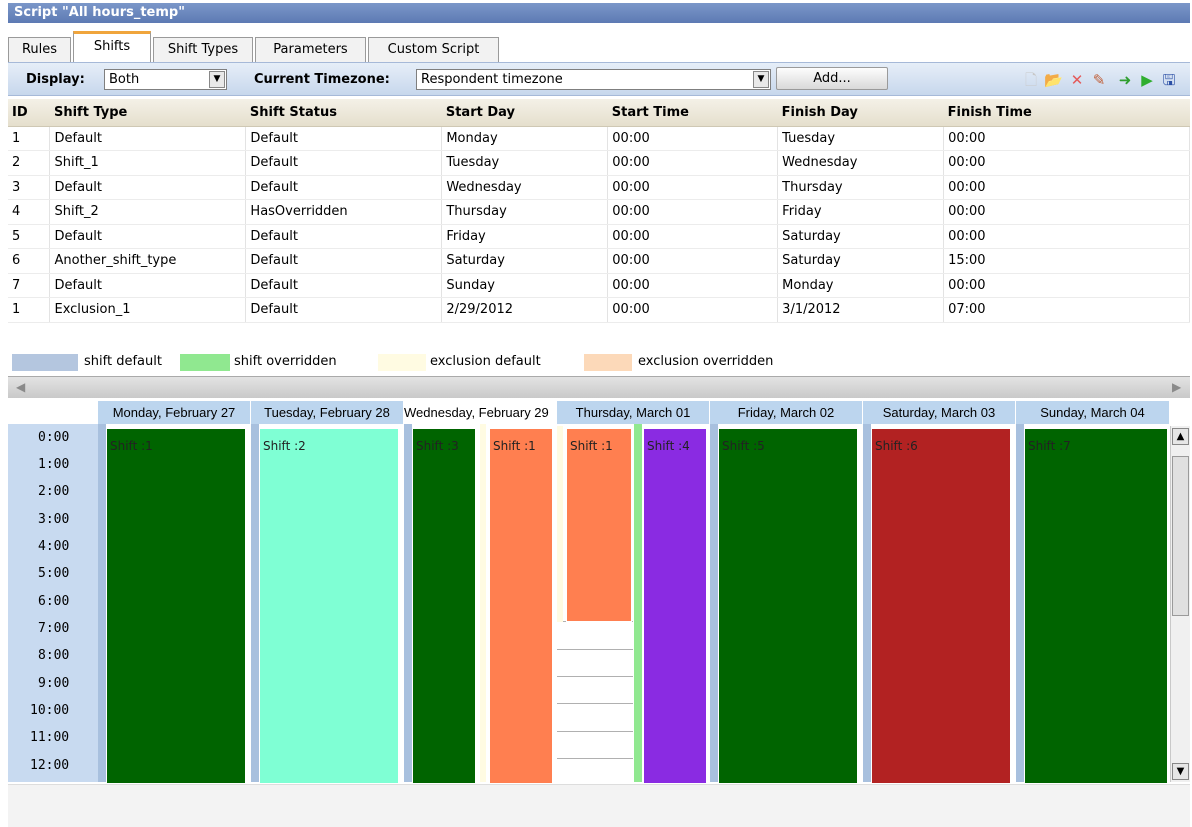  Describe the element at coordinates (861, 138) in the screenshot. I see `table-cell: Tuesday` at that location.